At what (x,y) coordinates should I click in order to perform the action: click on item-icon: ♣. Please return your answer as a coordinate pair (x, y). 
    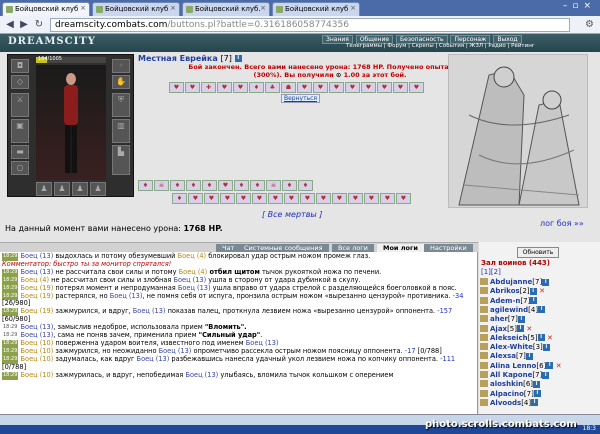
    Looking at the image, I should click on (272, 87).